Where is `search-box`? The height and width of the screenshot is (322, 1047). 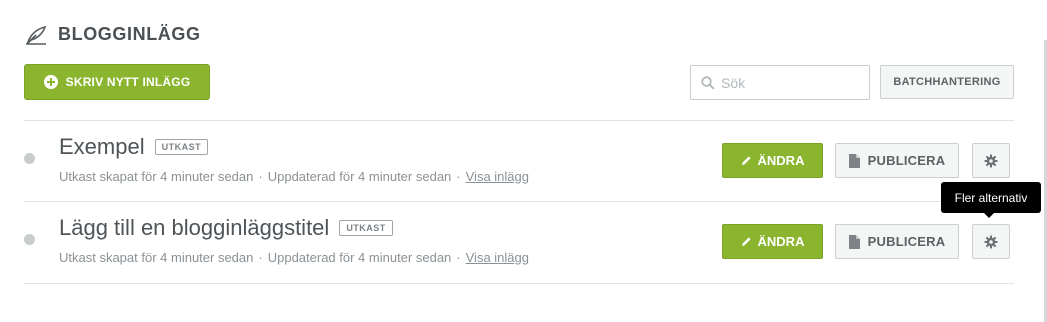 search-box is located at coordinates (780, 82).